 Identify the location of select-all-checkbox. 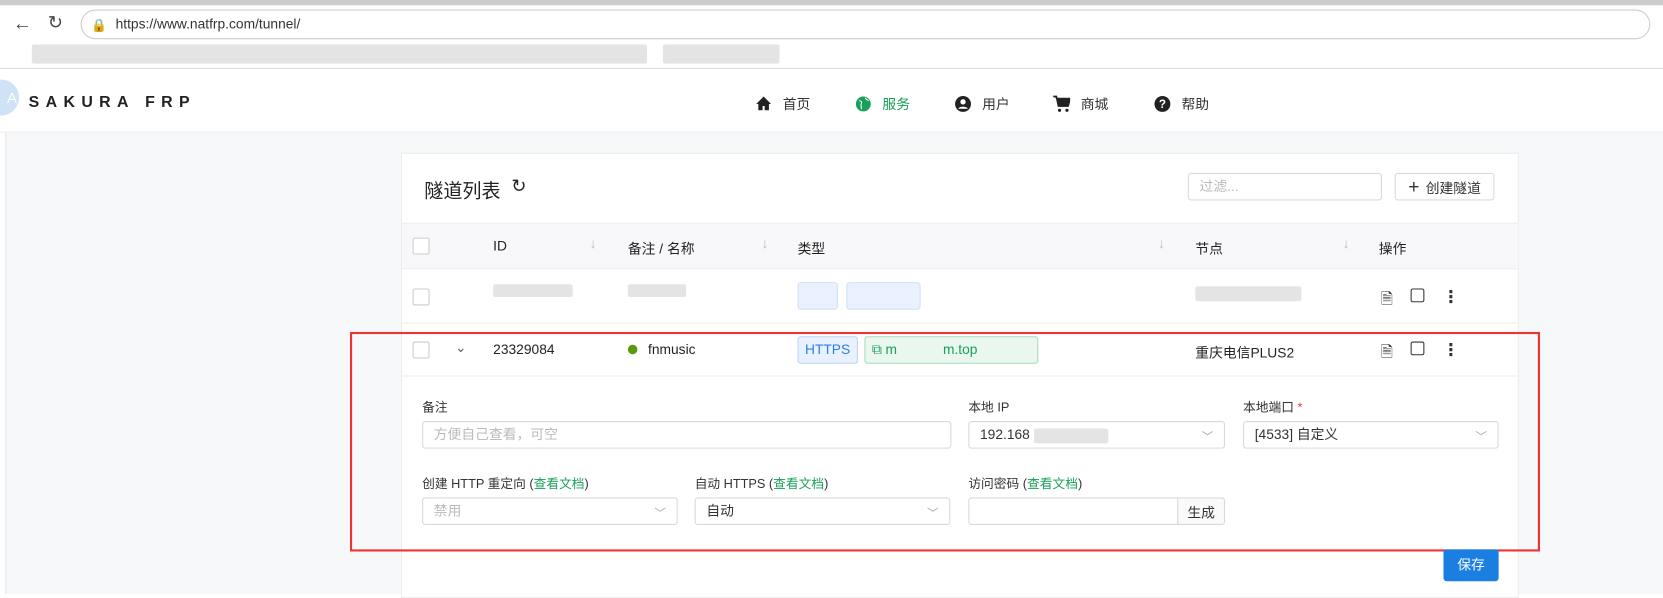
(421, 246).